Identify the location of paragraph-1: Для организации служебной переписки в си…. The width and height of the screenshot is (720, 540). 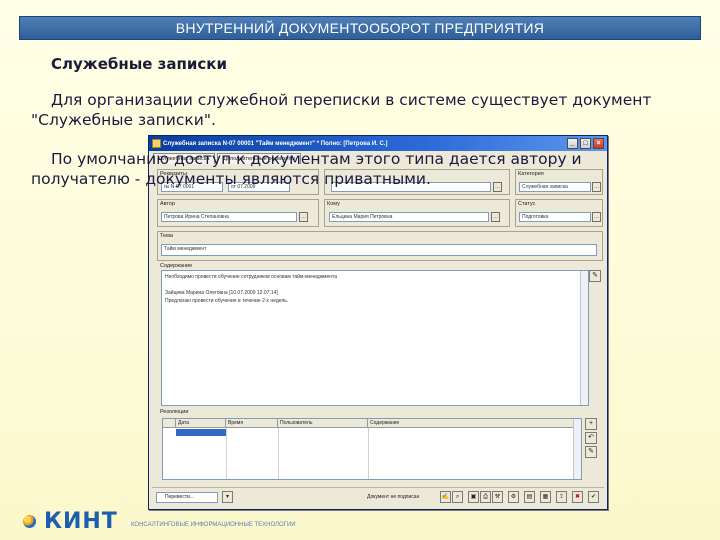
(341, 110).